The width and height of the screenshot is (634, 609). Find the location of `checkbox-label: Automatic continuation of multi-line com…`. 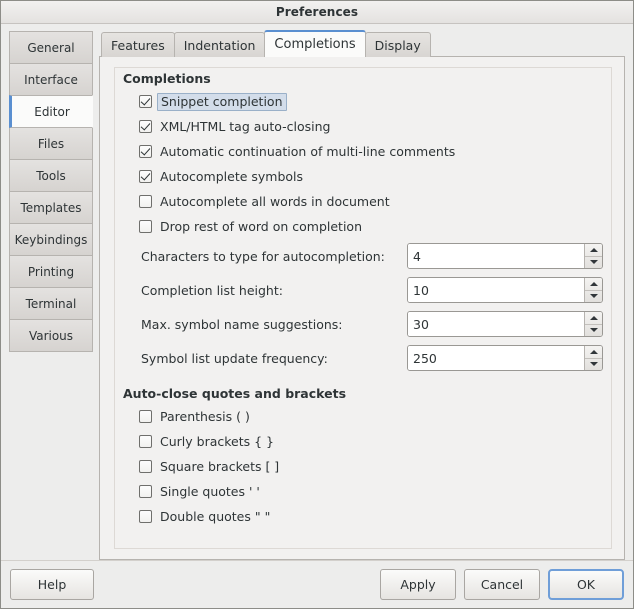

checkbox-label: Automatic continuation of multi-line com… is located at coordinates (308, 151).